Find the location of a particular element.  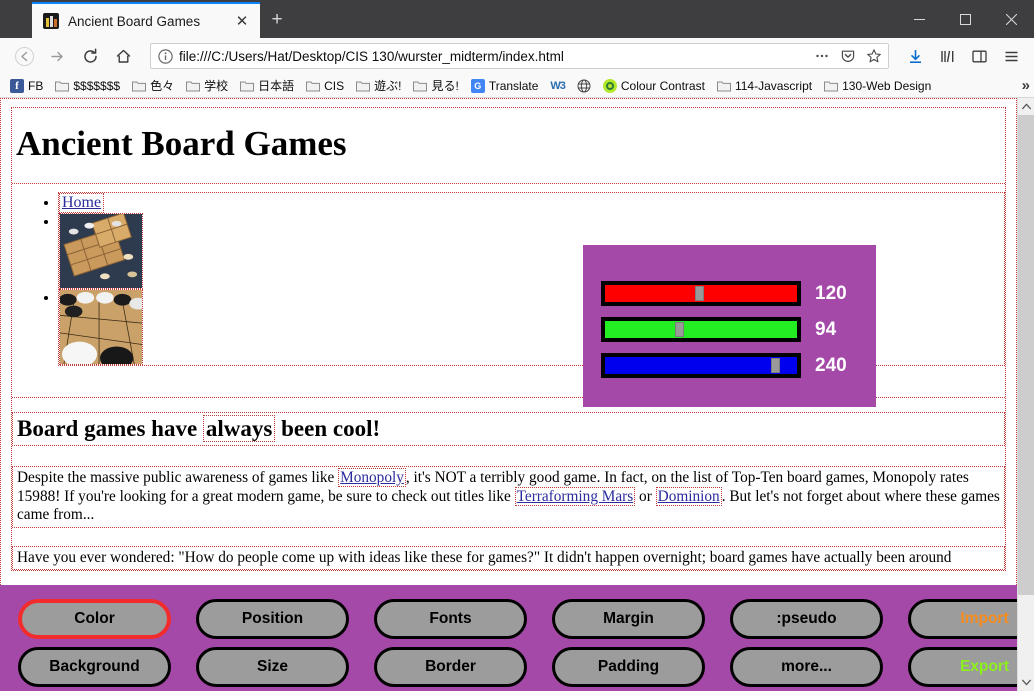

import-button: Import is located at coordinates (971, 619).